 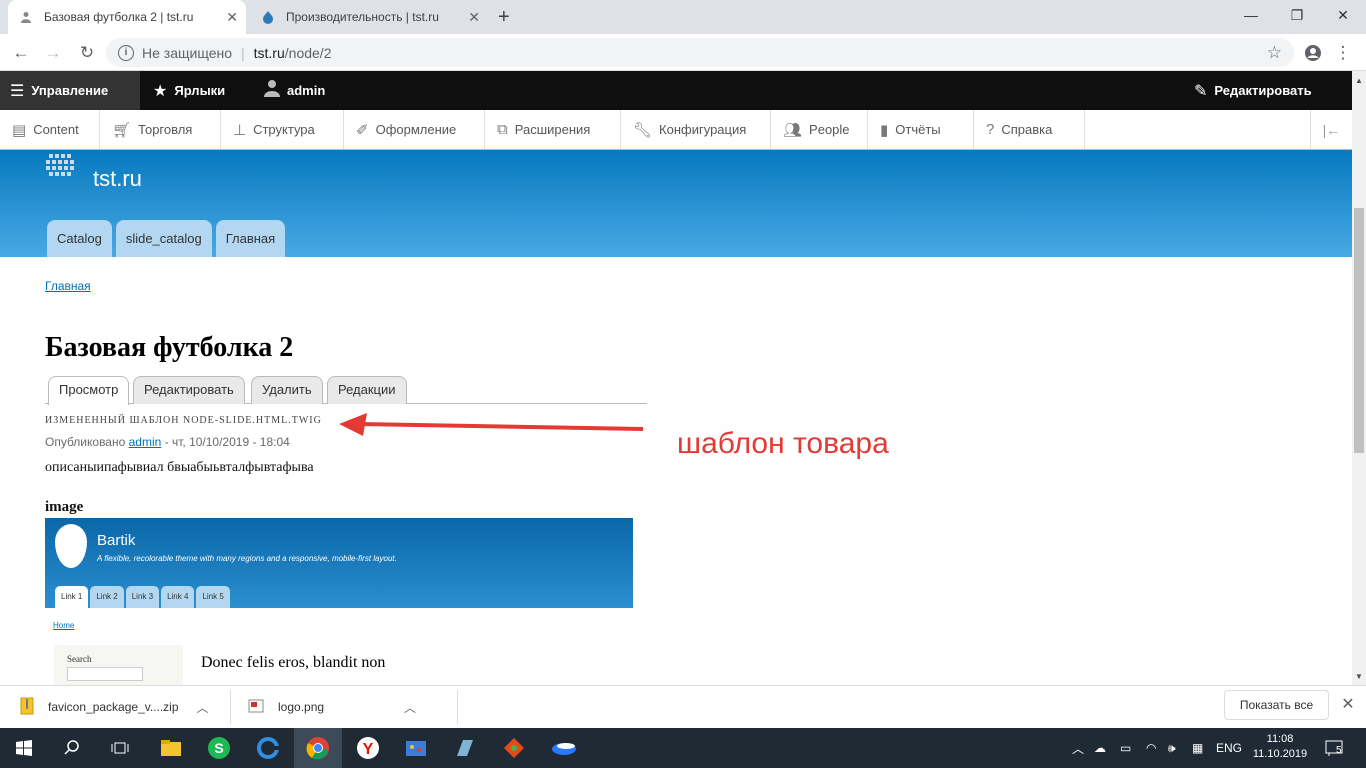 What do you see at coordinates (1280, 739) in the screenshot?
I see `clock-time: 11:08` at bounding box center [1280, 739].